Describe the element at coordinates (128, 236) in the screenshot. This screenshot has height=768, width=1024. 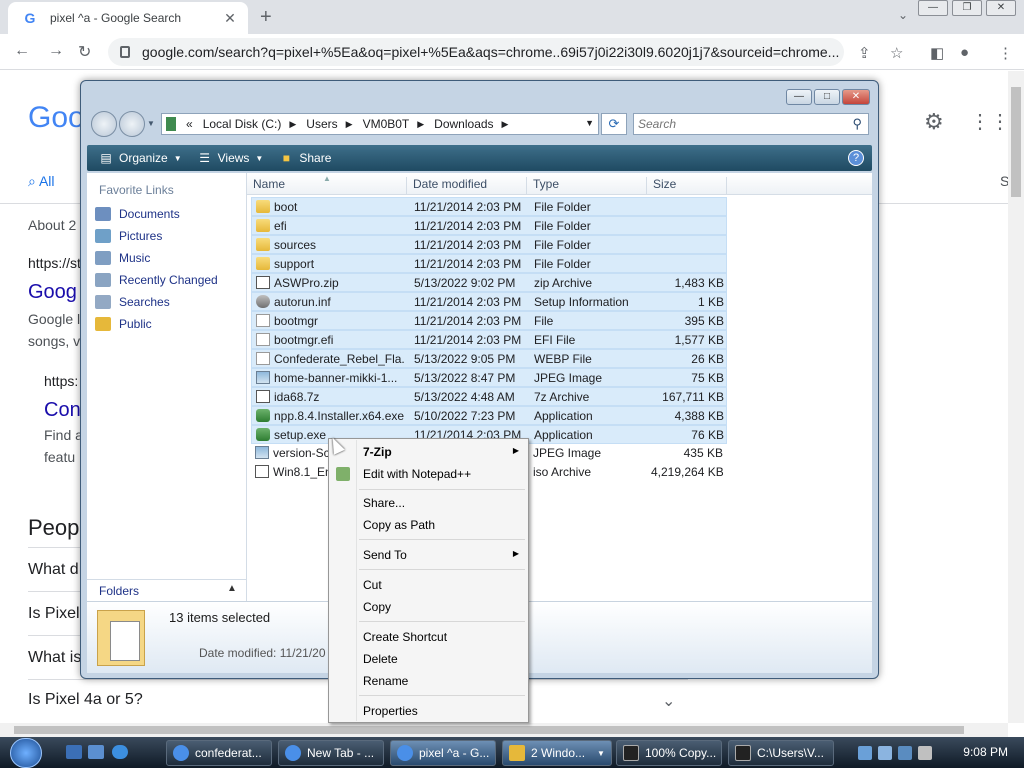
I see `nav-item-pictures: Pictures` at that location.